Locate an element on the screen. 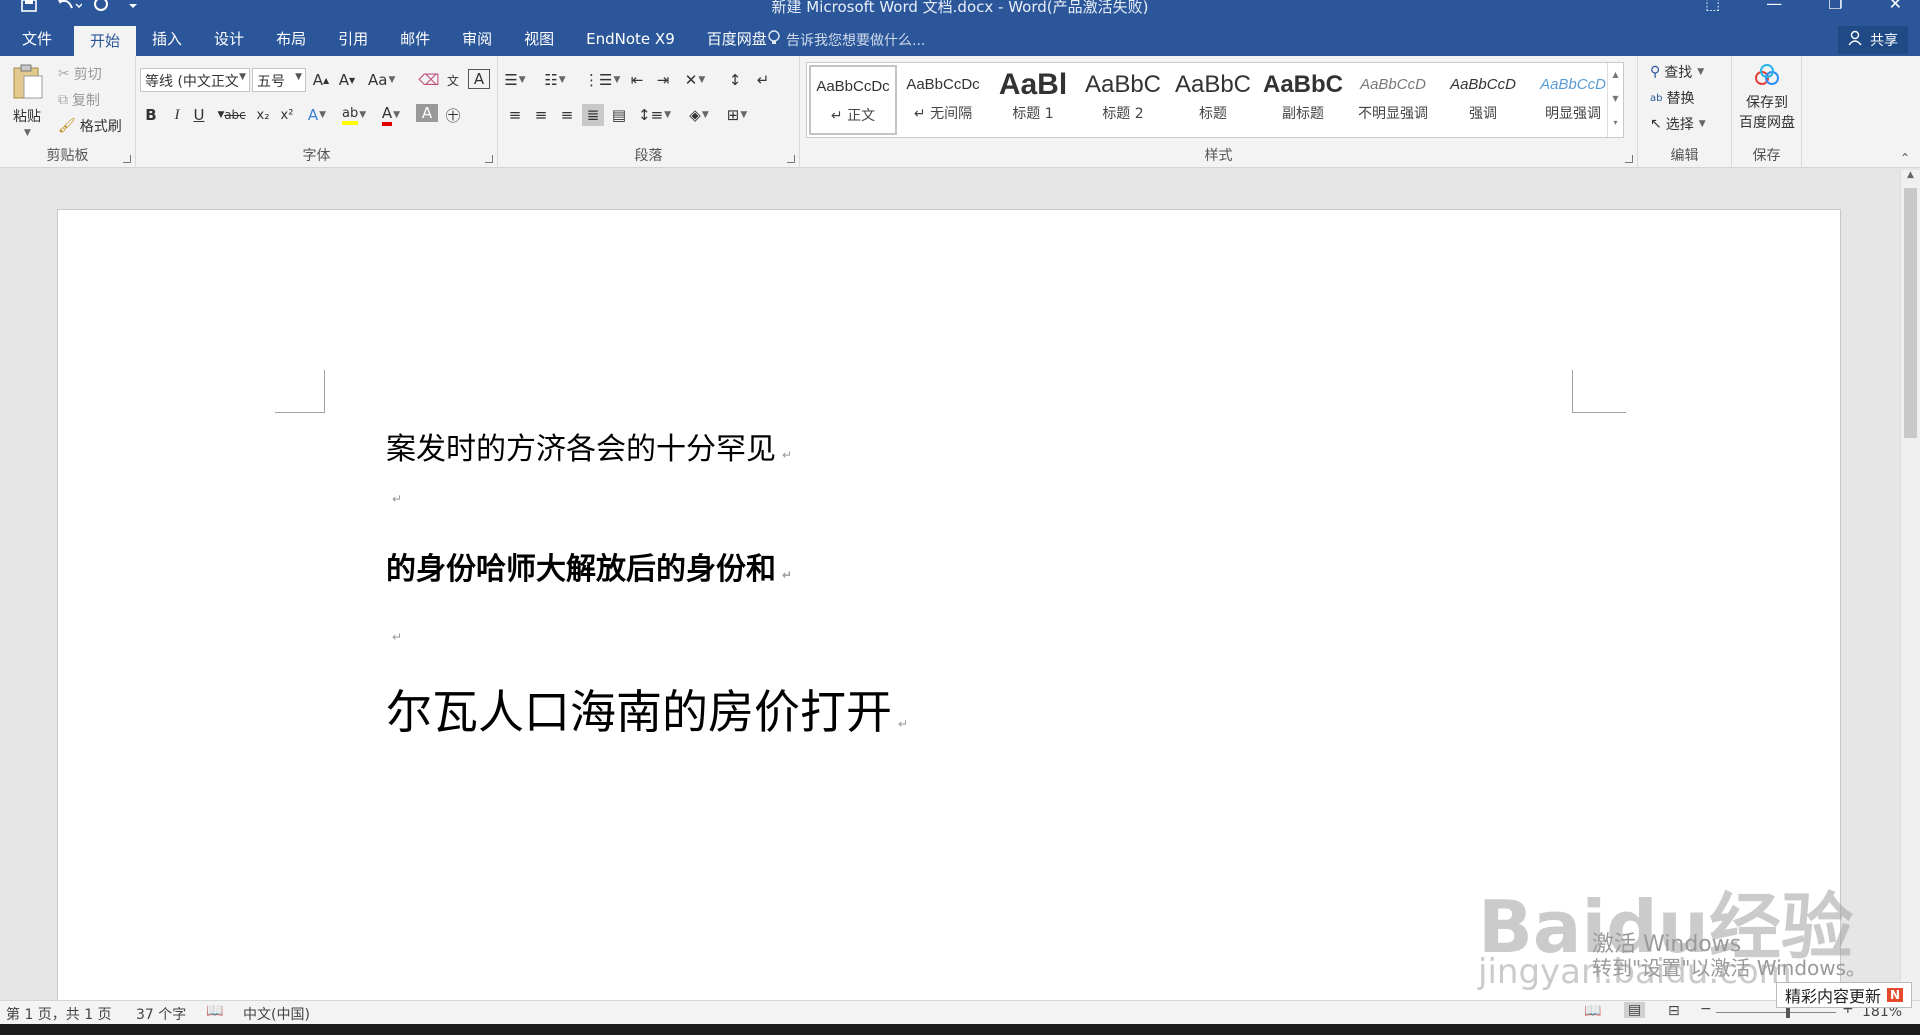  zoom-slider is located at coordinates (1776, 1012).